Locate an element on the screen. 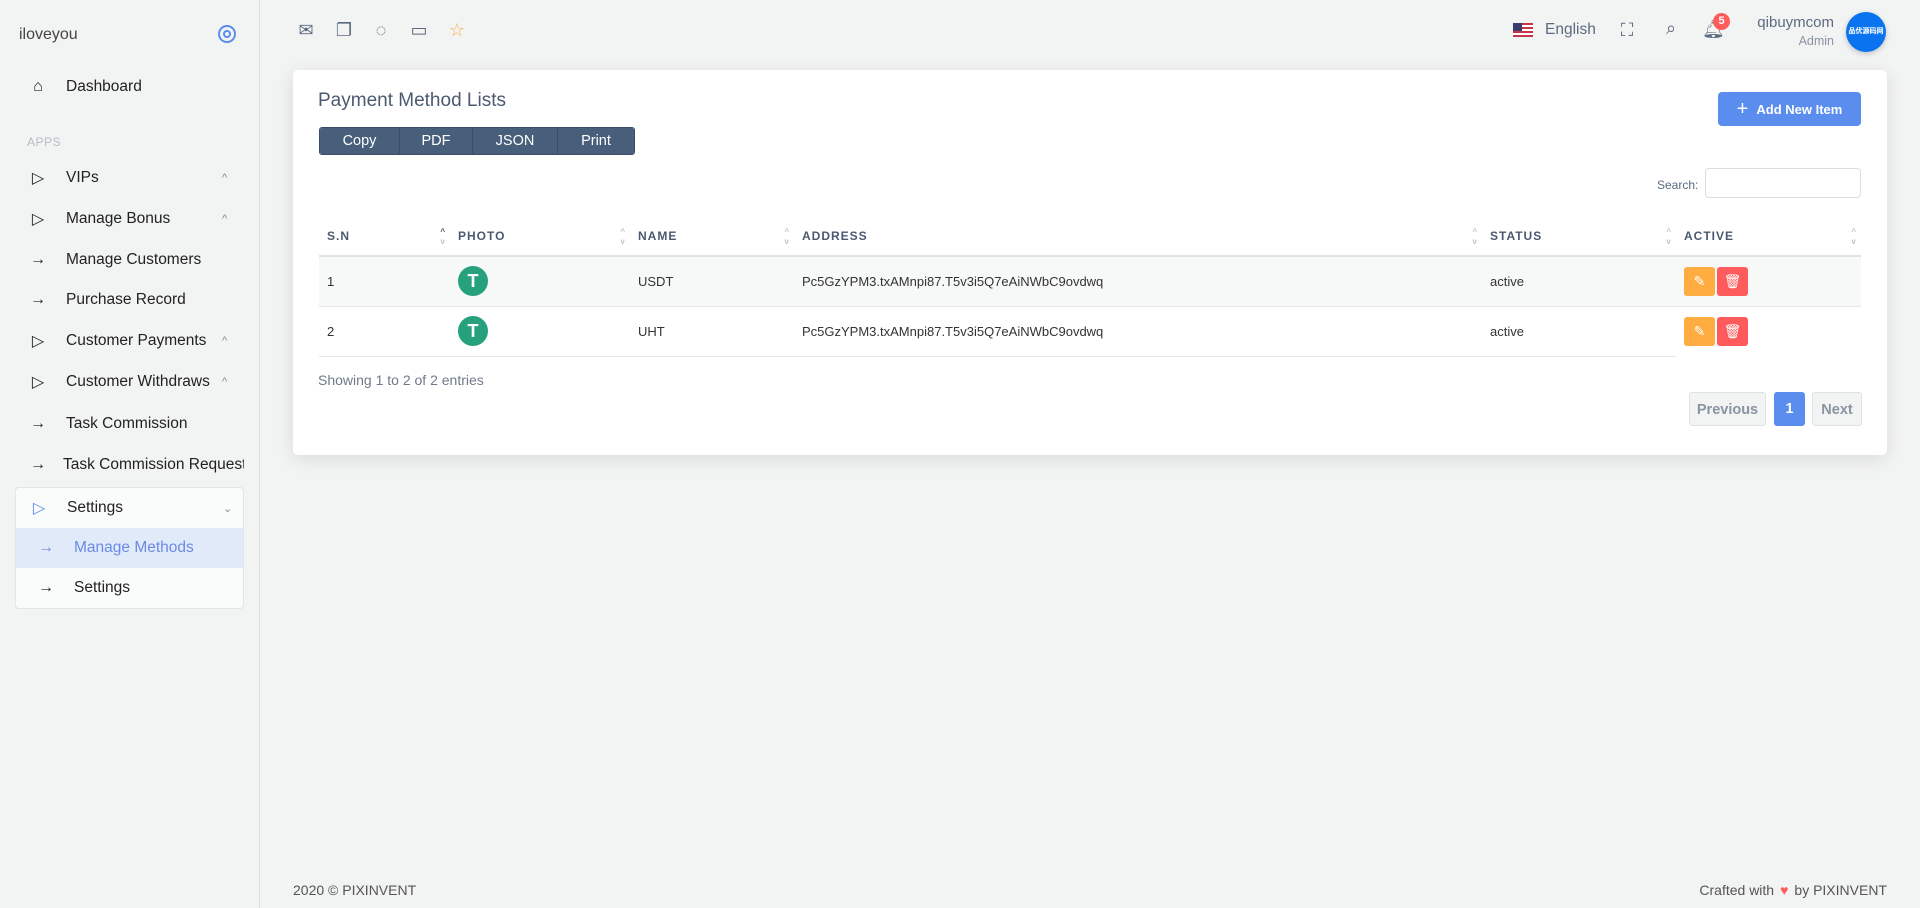  print-button: Print is located at coordinates (596, 141).